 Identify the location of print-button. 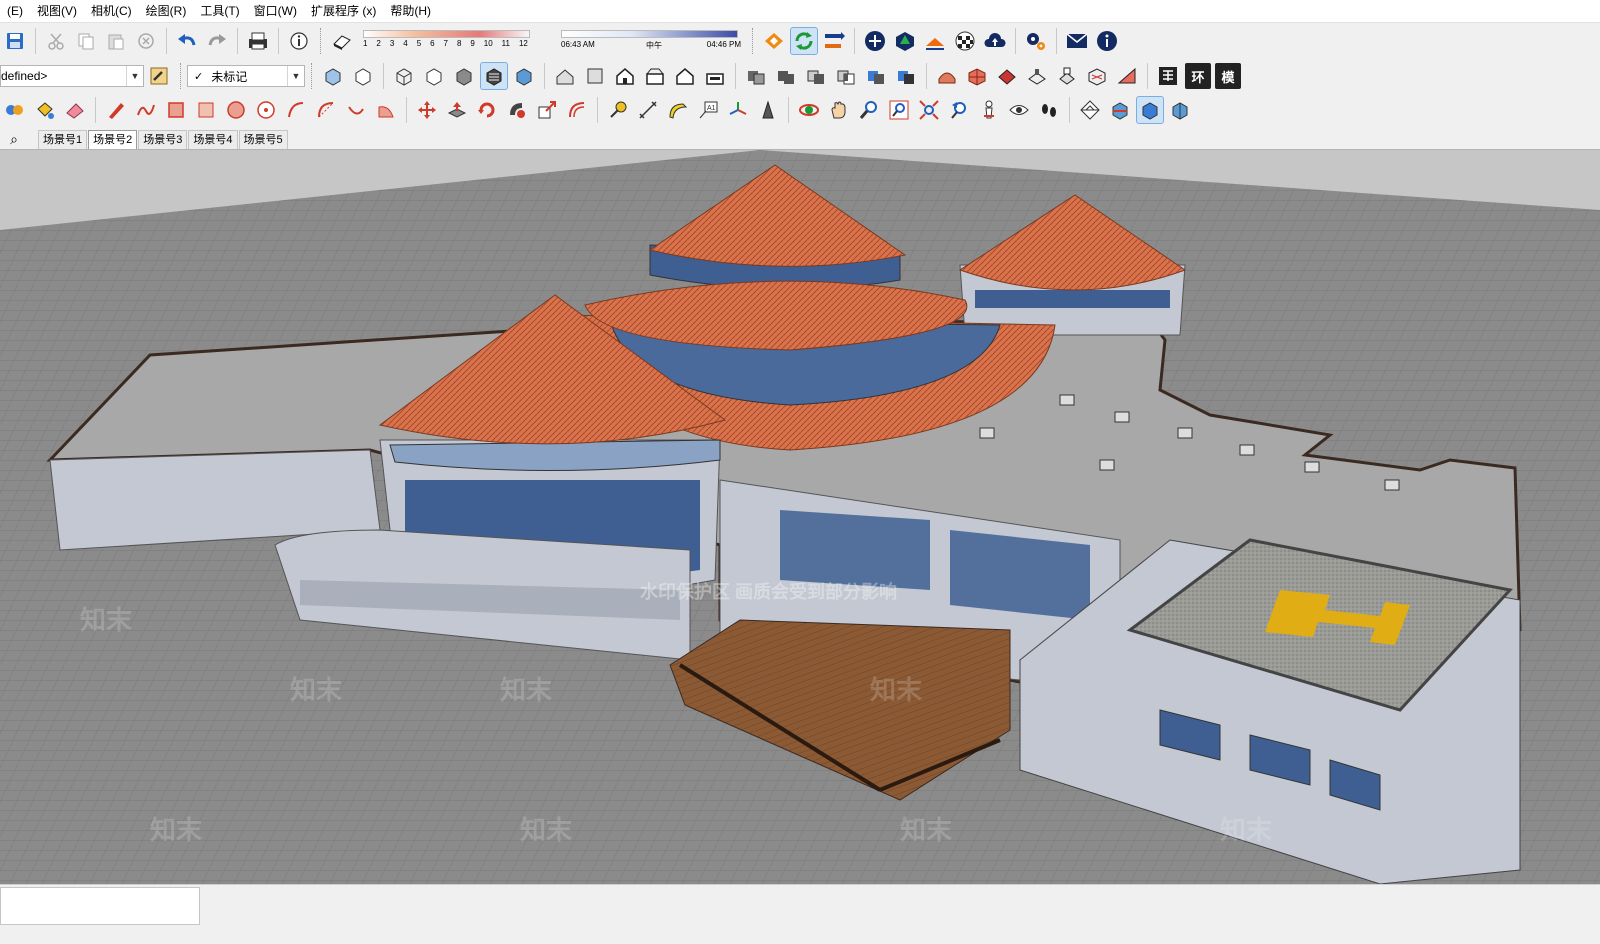
(258, 41).